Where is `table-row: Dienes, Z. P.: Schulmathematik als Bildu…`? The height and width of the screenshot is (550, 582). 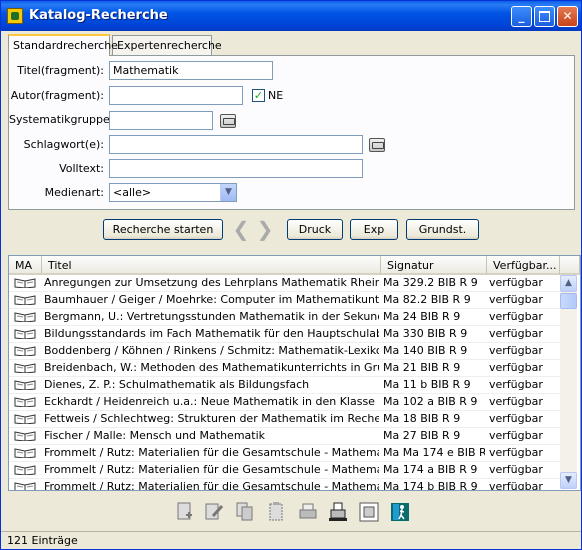
table-row: Dienes, Z. P.: Schulmathematik als Bildu… is located at coordinates (285, 385).